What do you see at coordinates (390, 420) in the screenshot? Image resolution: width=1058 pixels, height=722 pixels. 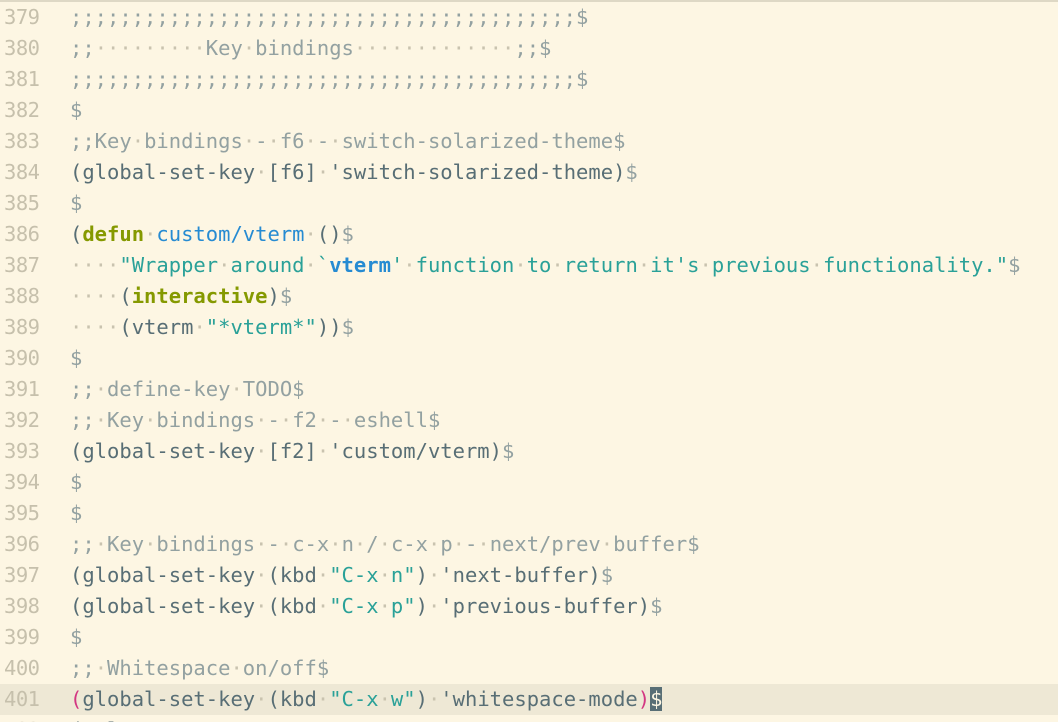 I see `code-token: eshell` at bounding box center [390, 420].